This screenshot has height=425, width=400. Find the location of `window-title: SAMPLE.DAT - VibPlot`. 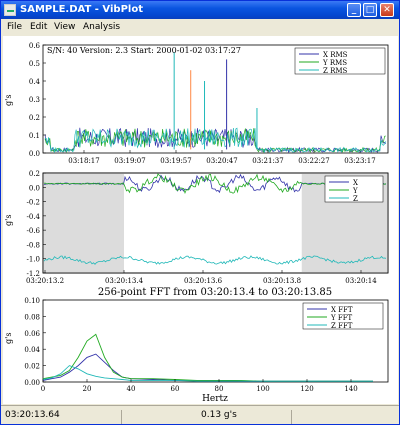

window-title: SAMPLE.DAT - VibPlot is located at coordinates (81, 9).